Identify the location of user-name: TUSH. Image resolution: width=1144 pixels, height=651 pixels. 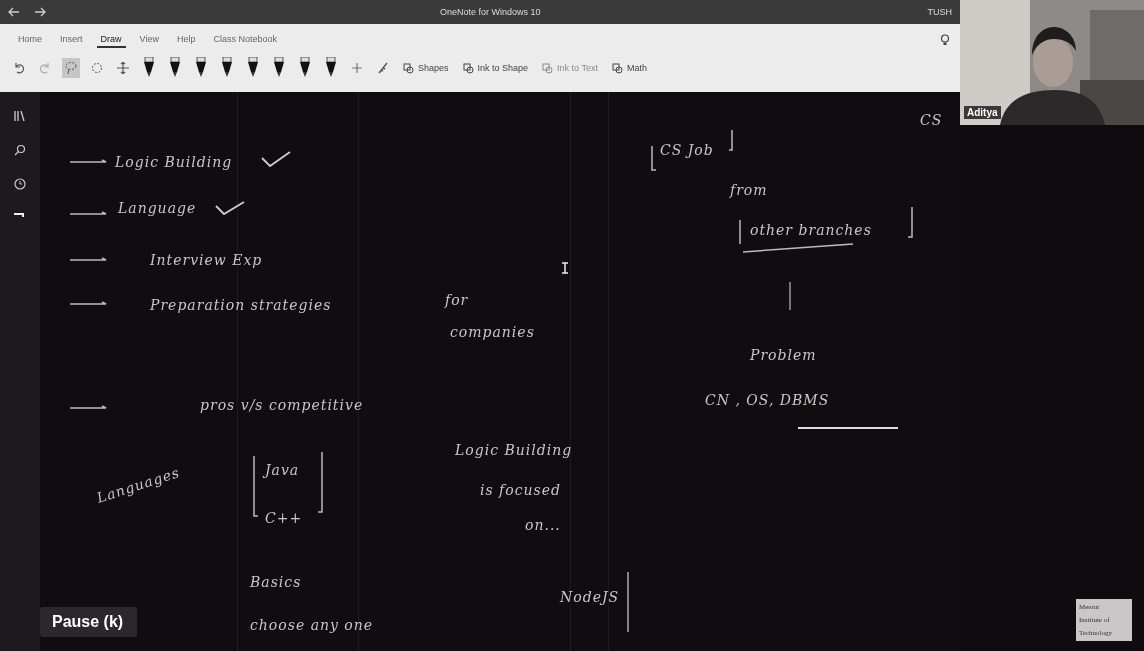
(939, 12).